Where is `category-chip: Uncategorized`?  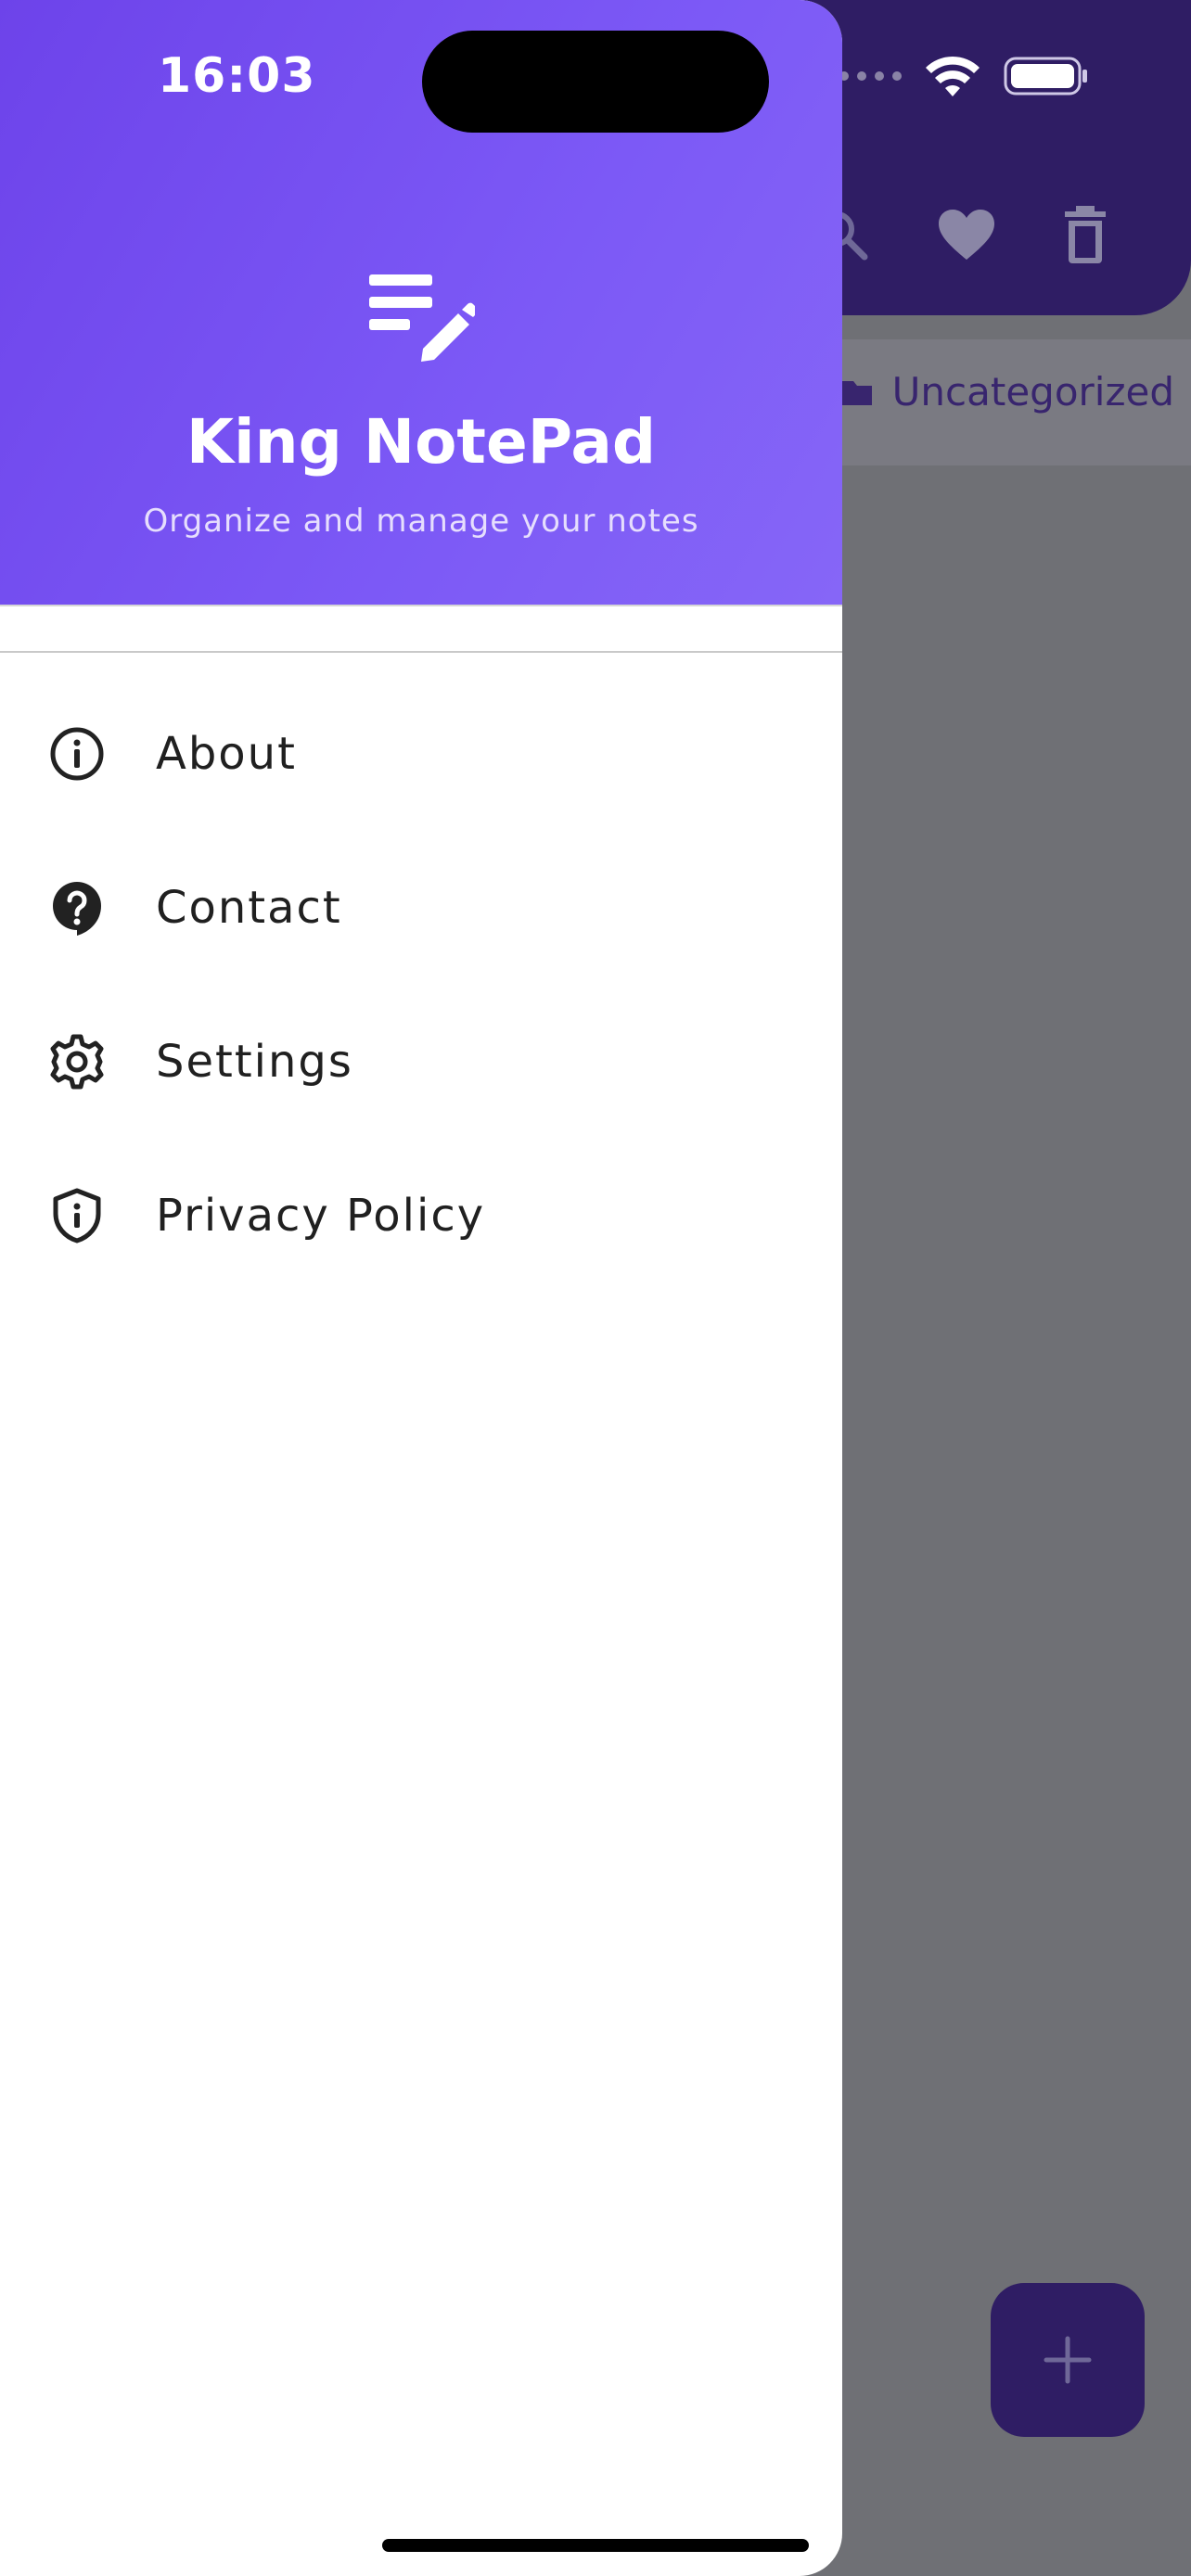
category-chip: Uncategorized is located at coordinates (1007, 391).